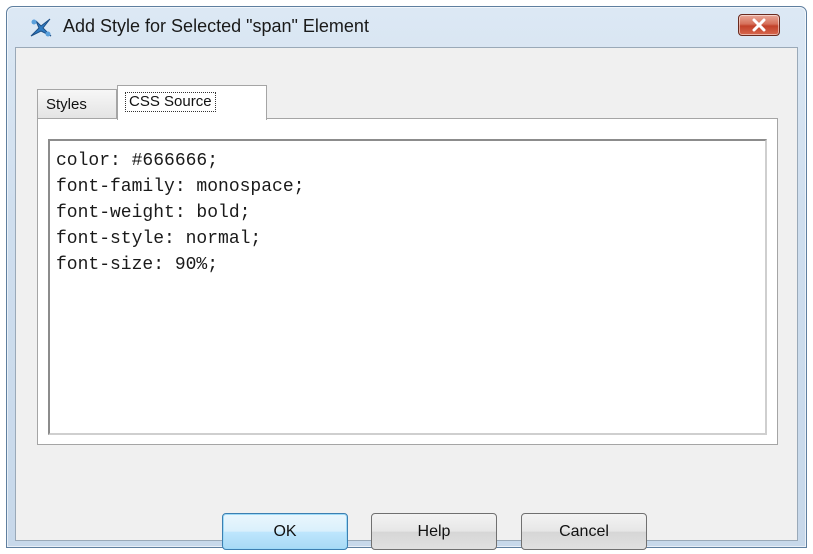 Image resolution: width=813 pixels, height=554 pixels. I want to click on tab-styles-label: Styles, so click(66, 104).